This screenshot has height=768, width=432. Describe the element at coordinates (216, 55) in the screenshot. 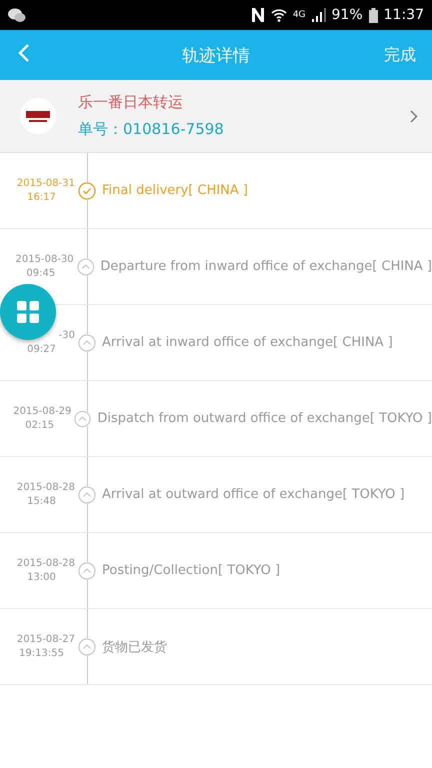

I see `page-title: 轨迹详情` at that location.